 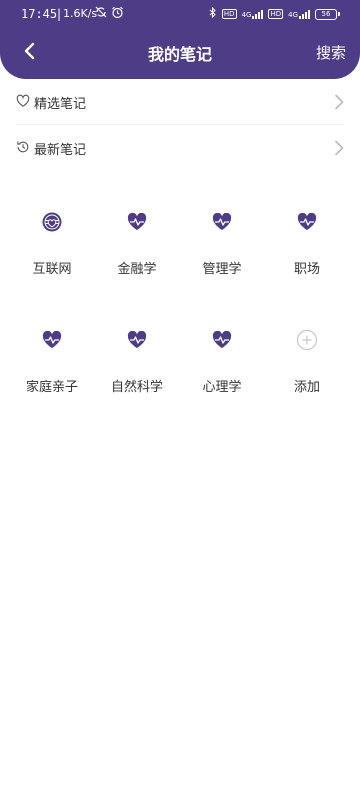 I want to click on menu-item-label: 精选笔记, so click(x=60, y=104).